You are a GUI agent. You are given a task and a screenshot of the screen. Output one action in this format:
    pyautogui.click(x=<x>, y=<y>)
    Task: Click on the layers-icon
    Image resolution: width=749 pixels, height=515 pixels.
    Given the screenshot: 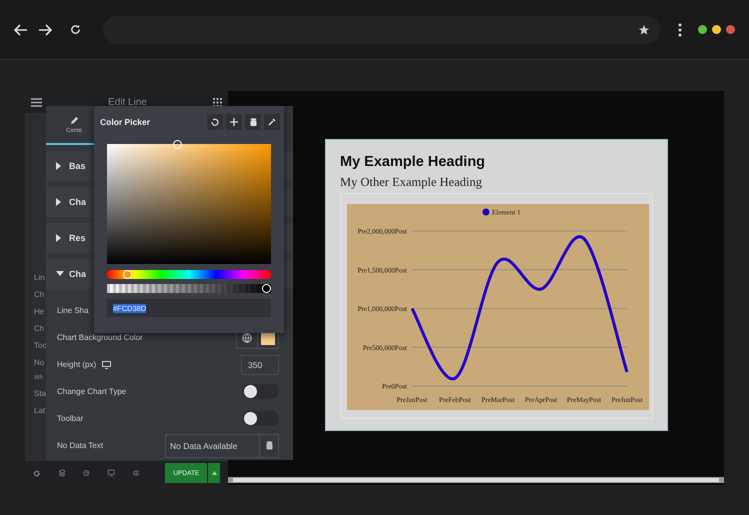 What is the action you would take?
    pyautogui.click(x=62, y=473)
    